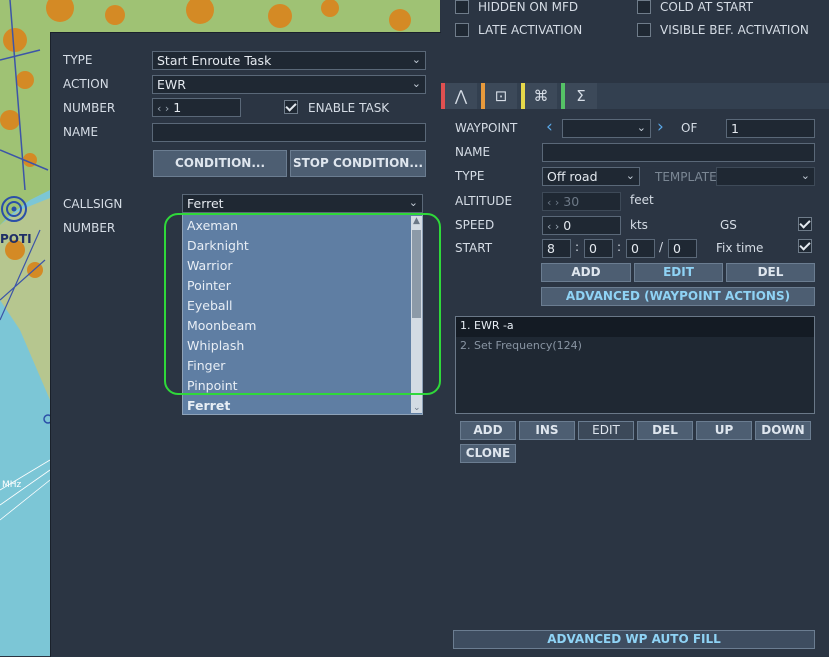 The width and height of the screenshot is (829, 657). I want to click on task-type-select: Start Enroute Task ⌄, so click(289, 60).